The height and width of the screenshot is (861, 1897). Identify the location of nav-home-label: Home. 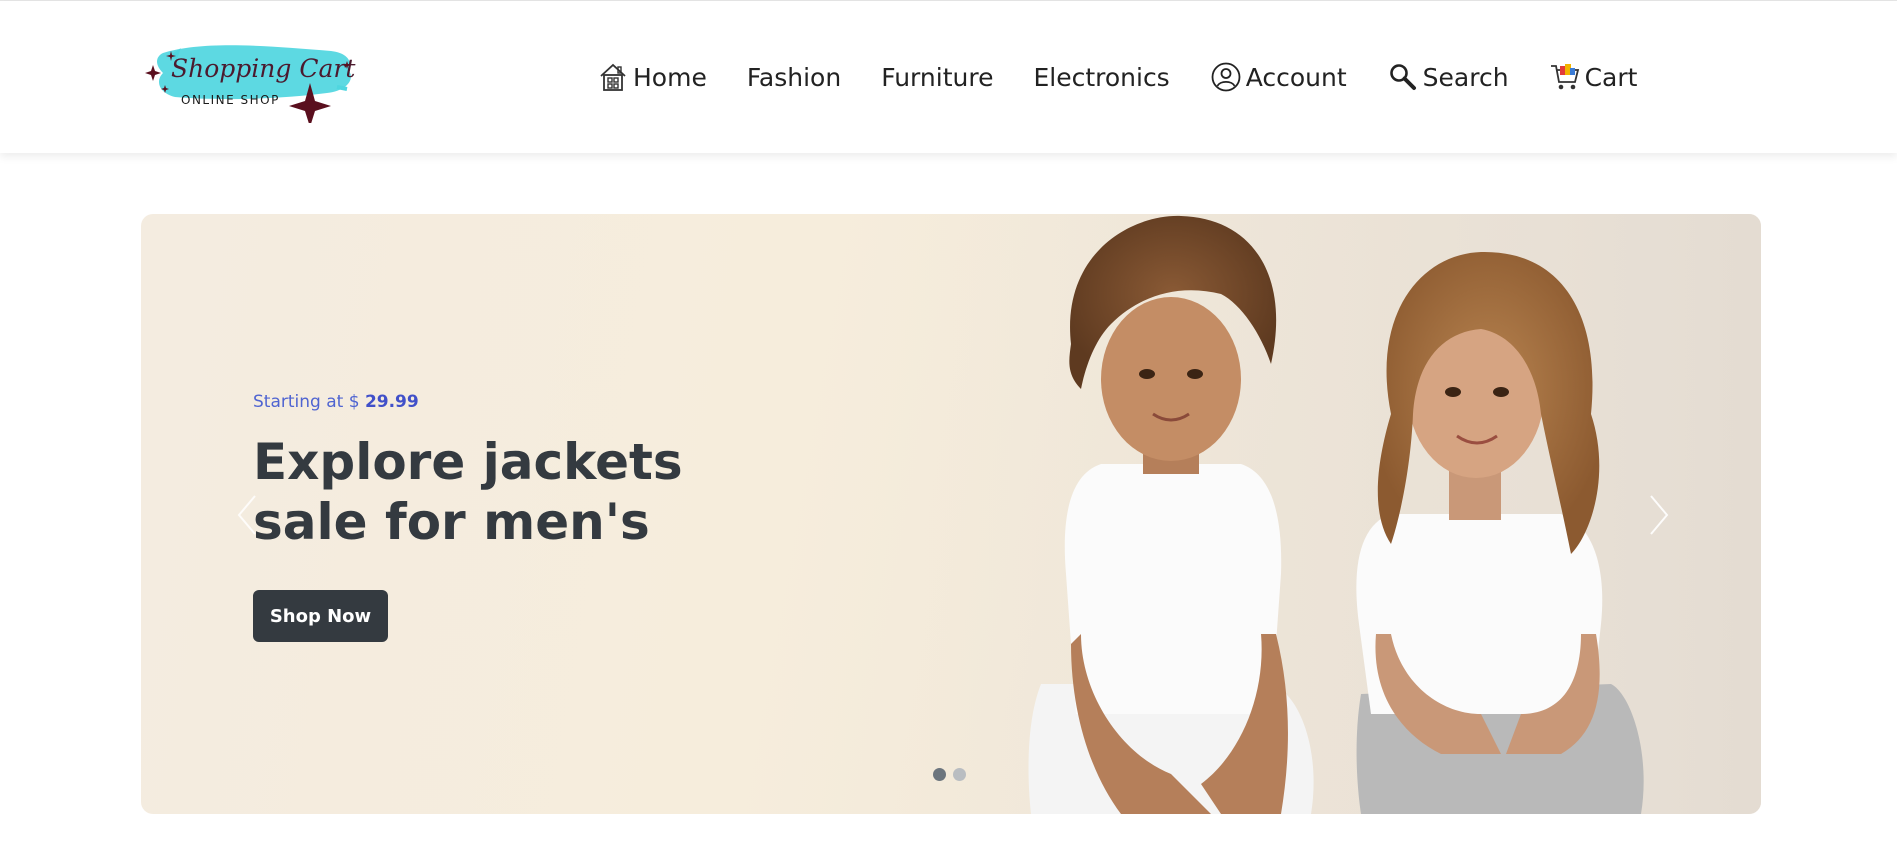
(670, 77).